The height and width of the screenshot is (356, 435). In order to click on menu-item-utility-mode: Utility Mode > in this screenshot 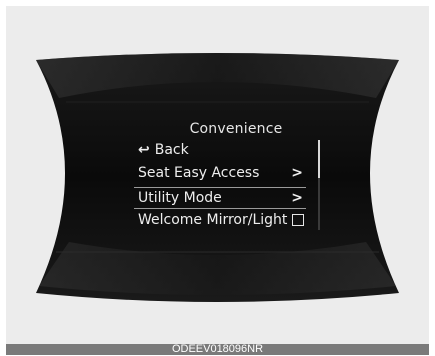, I will do `click(220, 198)`.